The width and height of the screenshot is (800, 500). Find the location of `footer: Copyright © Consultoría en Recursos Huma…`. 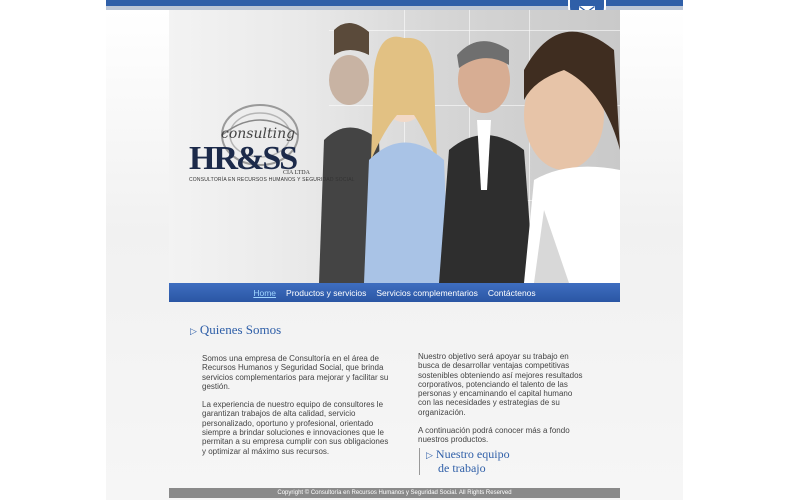

footer: Copyright © Consultoría en Recursos Huma… is located at coordinates (394, 493).